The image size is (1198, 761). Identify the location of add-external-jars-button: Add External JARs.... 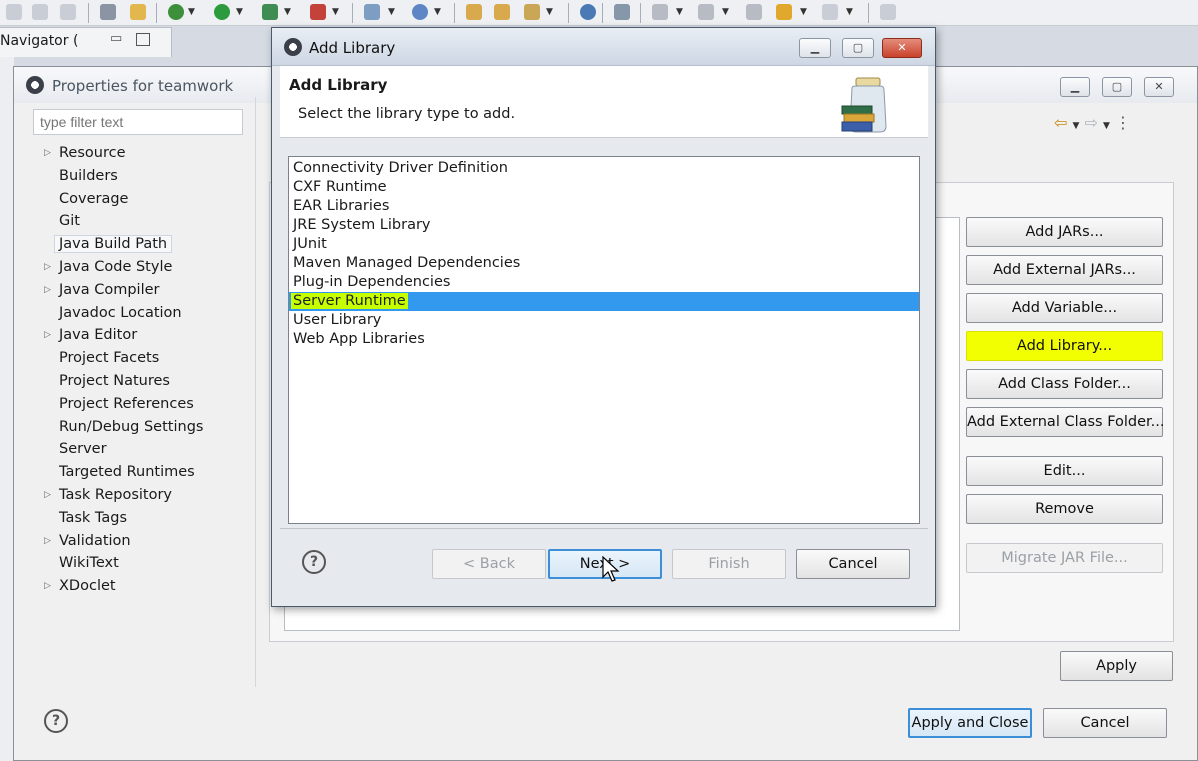
(1064, 270).